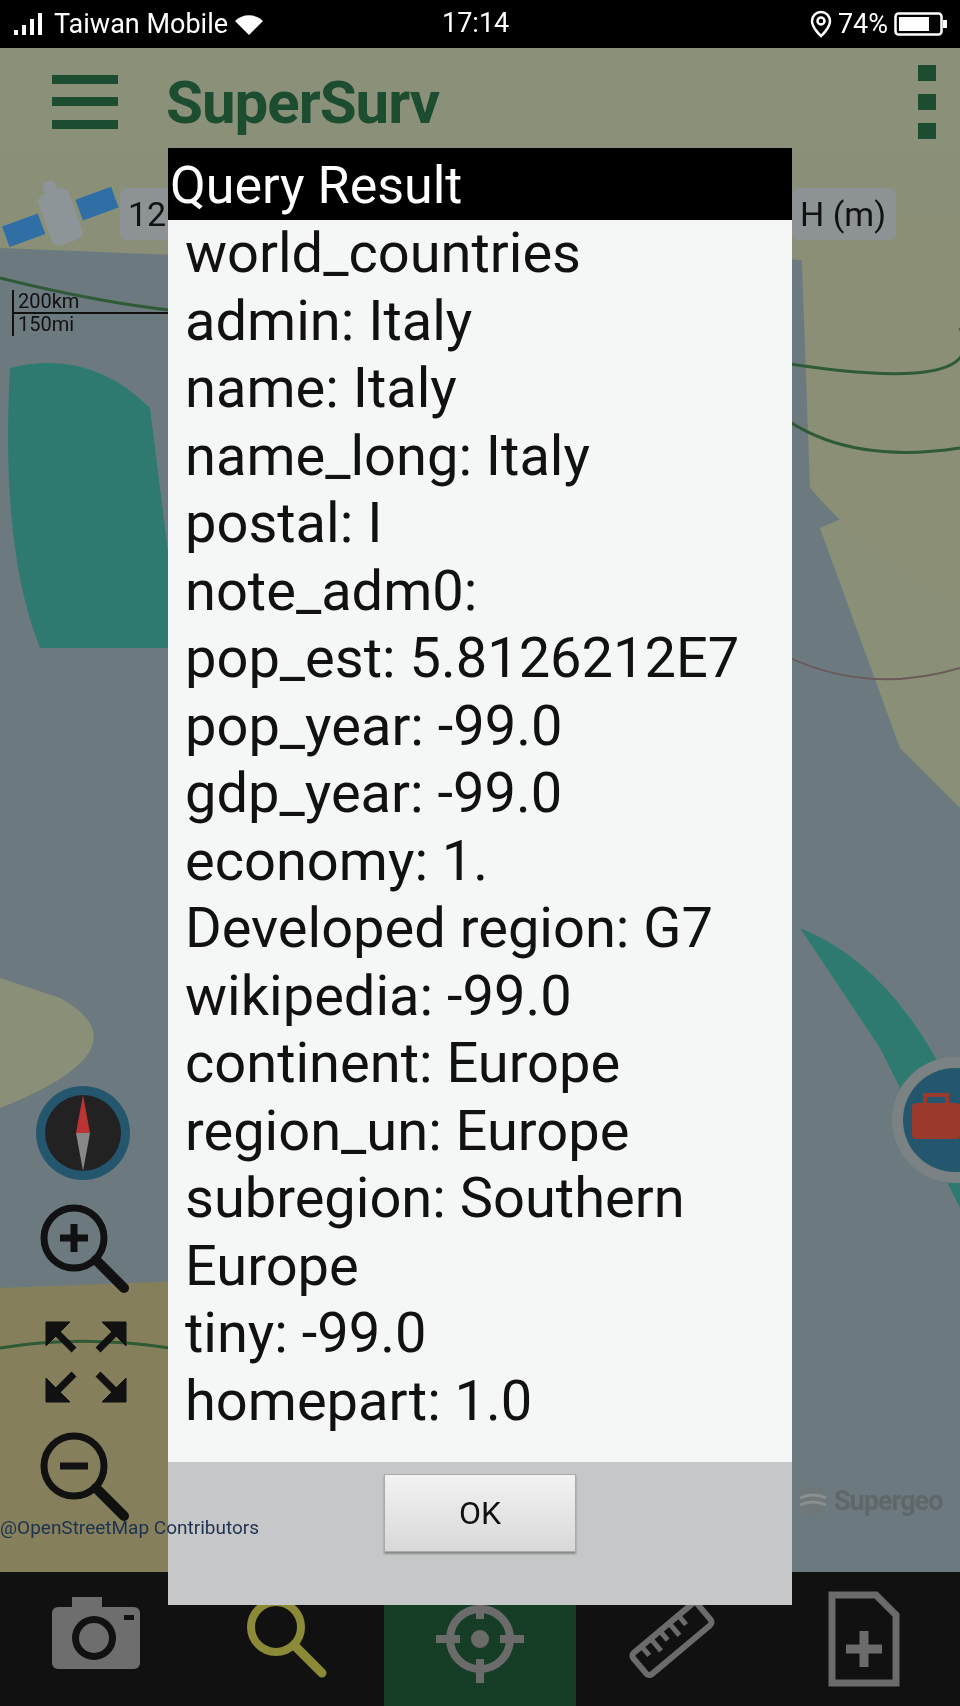 The image size is (960, 1706). Describe the element at coordinates (820, 24) in the screenshot. I see `location-icon` at that location.